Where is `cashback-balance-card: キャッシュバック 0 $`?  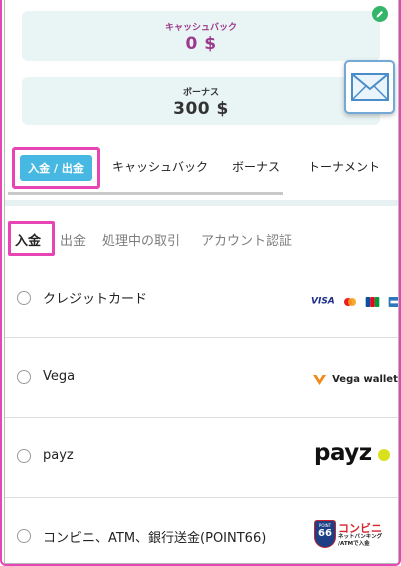
cashback-balance-card: キャッシュバック 0 $ is located at coordinates (201, 36).